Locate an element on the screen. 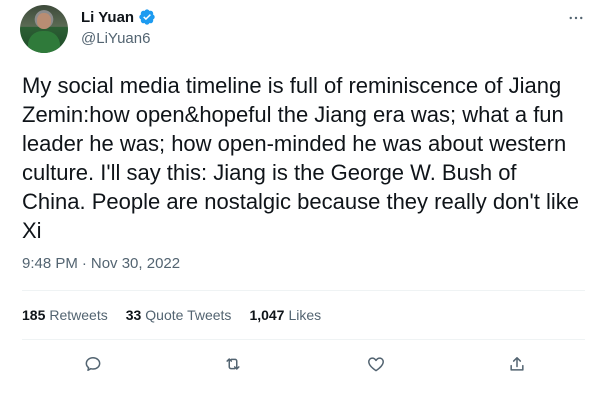 This screenshot has width=599, height=403. like-button is located at coordinates (376, 366).